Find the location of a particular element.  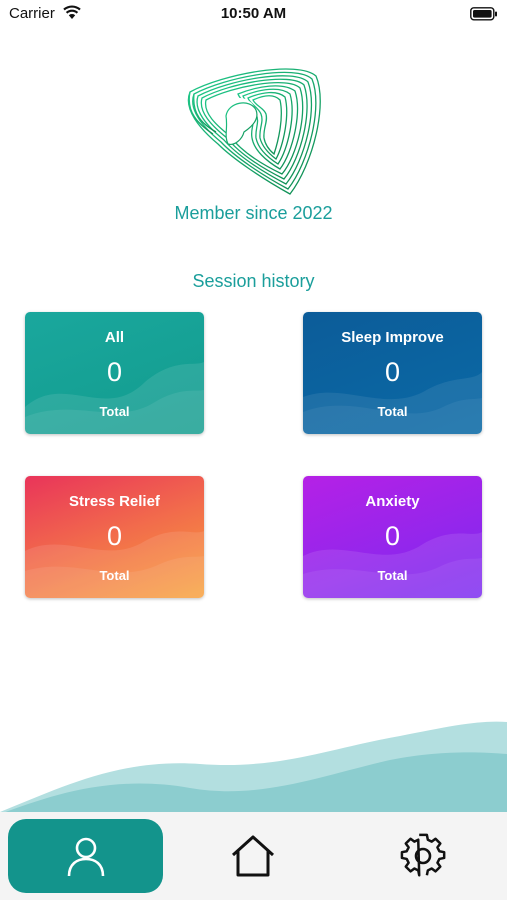

session-card-anxiety: Anxiety 0 Total is located at coordinates (392, 537).